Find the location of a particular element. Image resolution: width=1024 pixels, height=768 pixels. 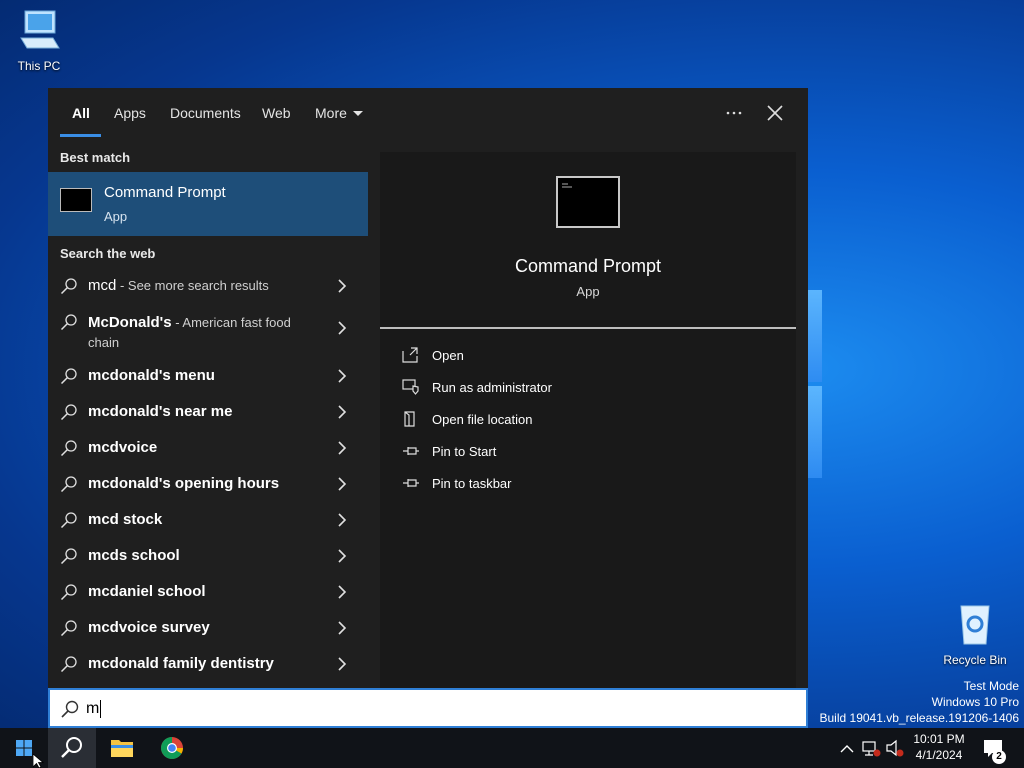

more-options-button is located at coordinates (734, 114).